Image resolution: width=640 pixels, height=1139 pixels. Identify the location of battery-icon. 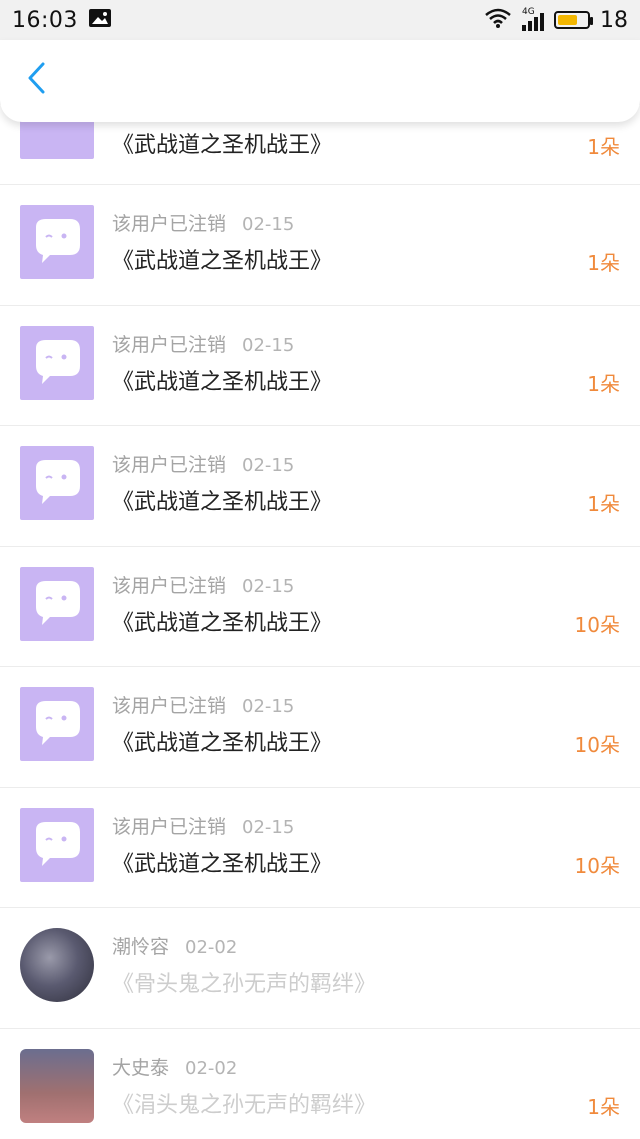
(573, 20).